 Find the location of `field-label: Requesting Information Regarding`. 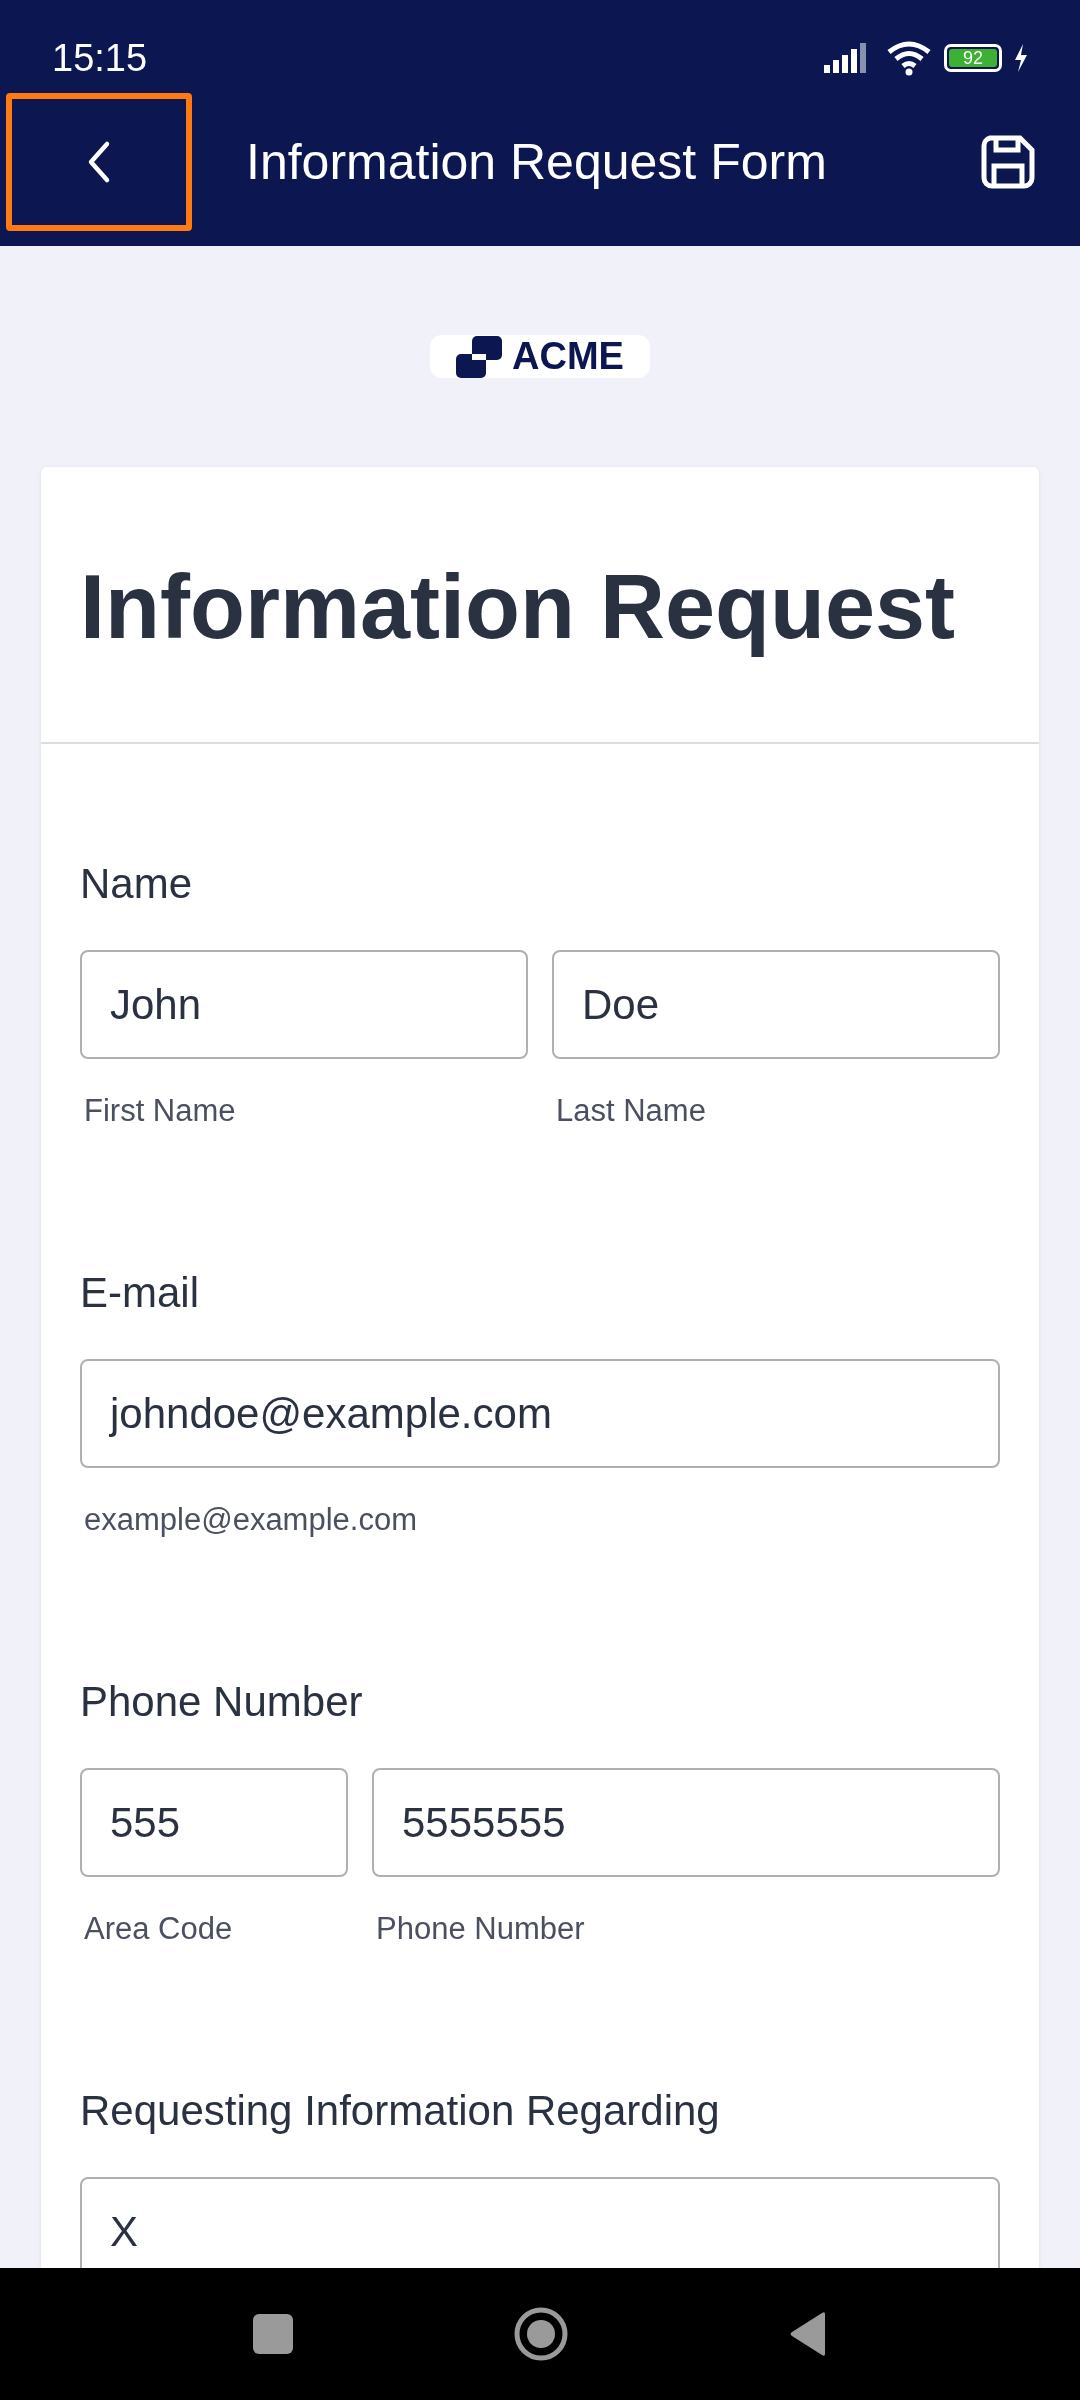

field-label: Requesting Information Regarding is located at coordinates (400, 2111).